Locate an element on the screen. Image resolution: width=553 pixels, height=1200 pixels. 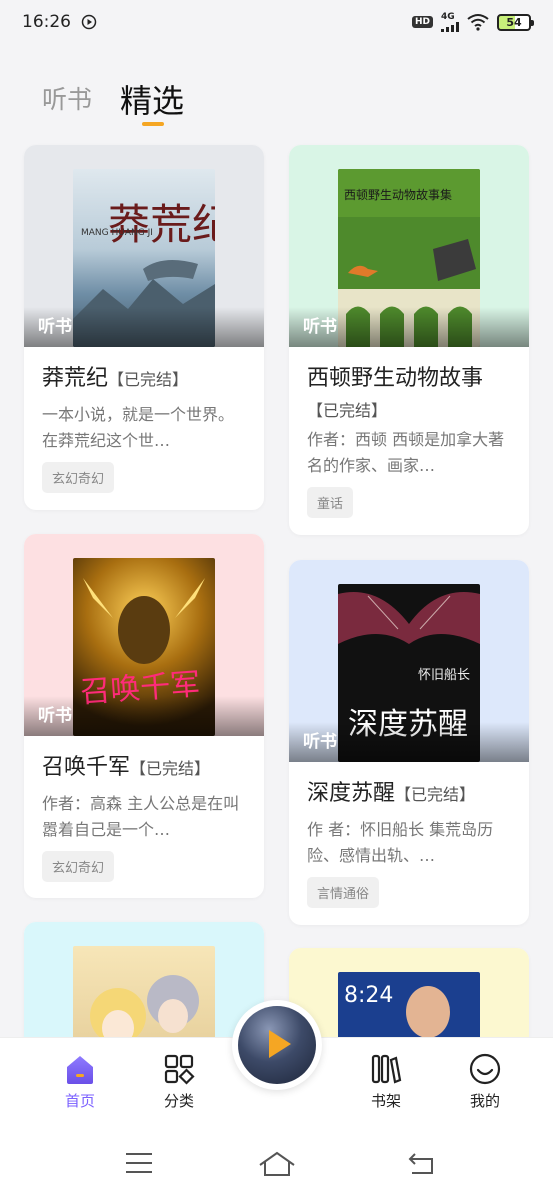
battery-level: 54 is located at coordinates (514, 22).